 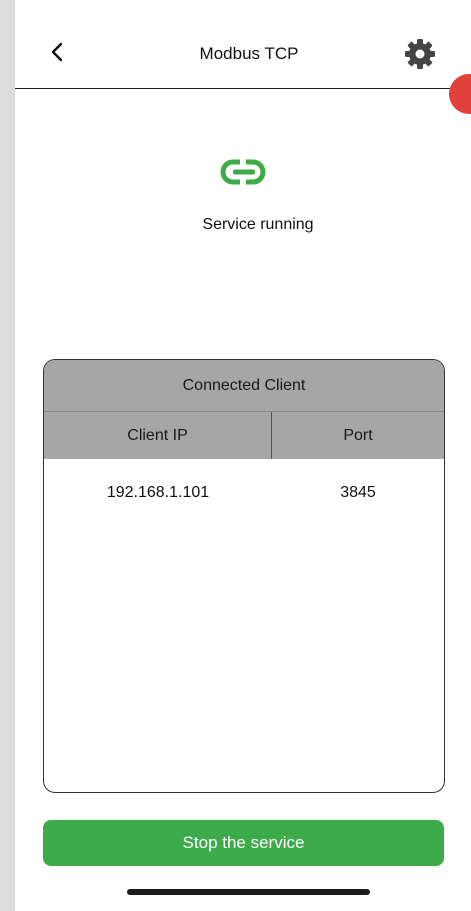 What do you see at coordinates (243, 44) in the screenshot?
I see `top-bar: Modbus TCP` at bounding box center [243, 44].